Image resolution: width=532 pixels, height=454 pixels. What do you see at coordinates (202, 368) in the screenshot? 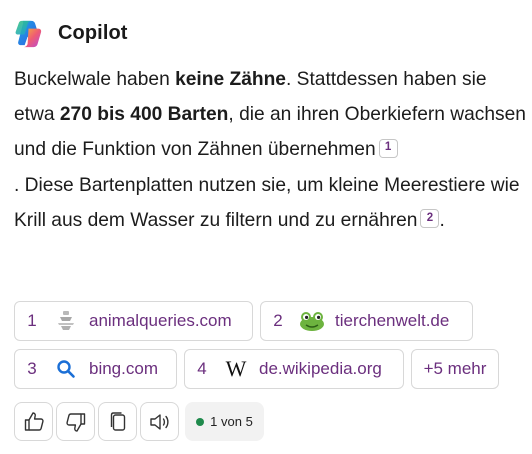
I see `source-number: 4` at bounding box center [202, 368].